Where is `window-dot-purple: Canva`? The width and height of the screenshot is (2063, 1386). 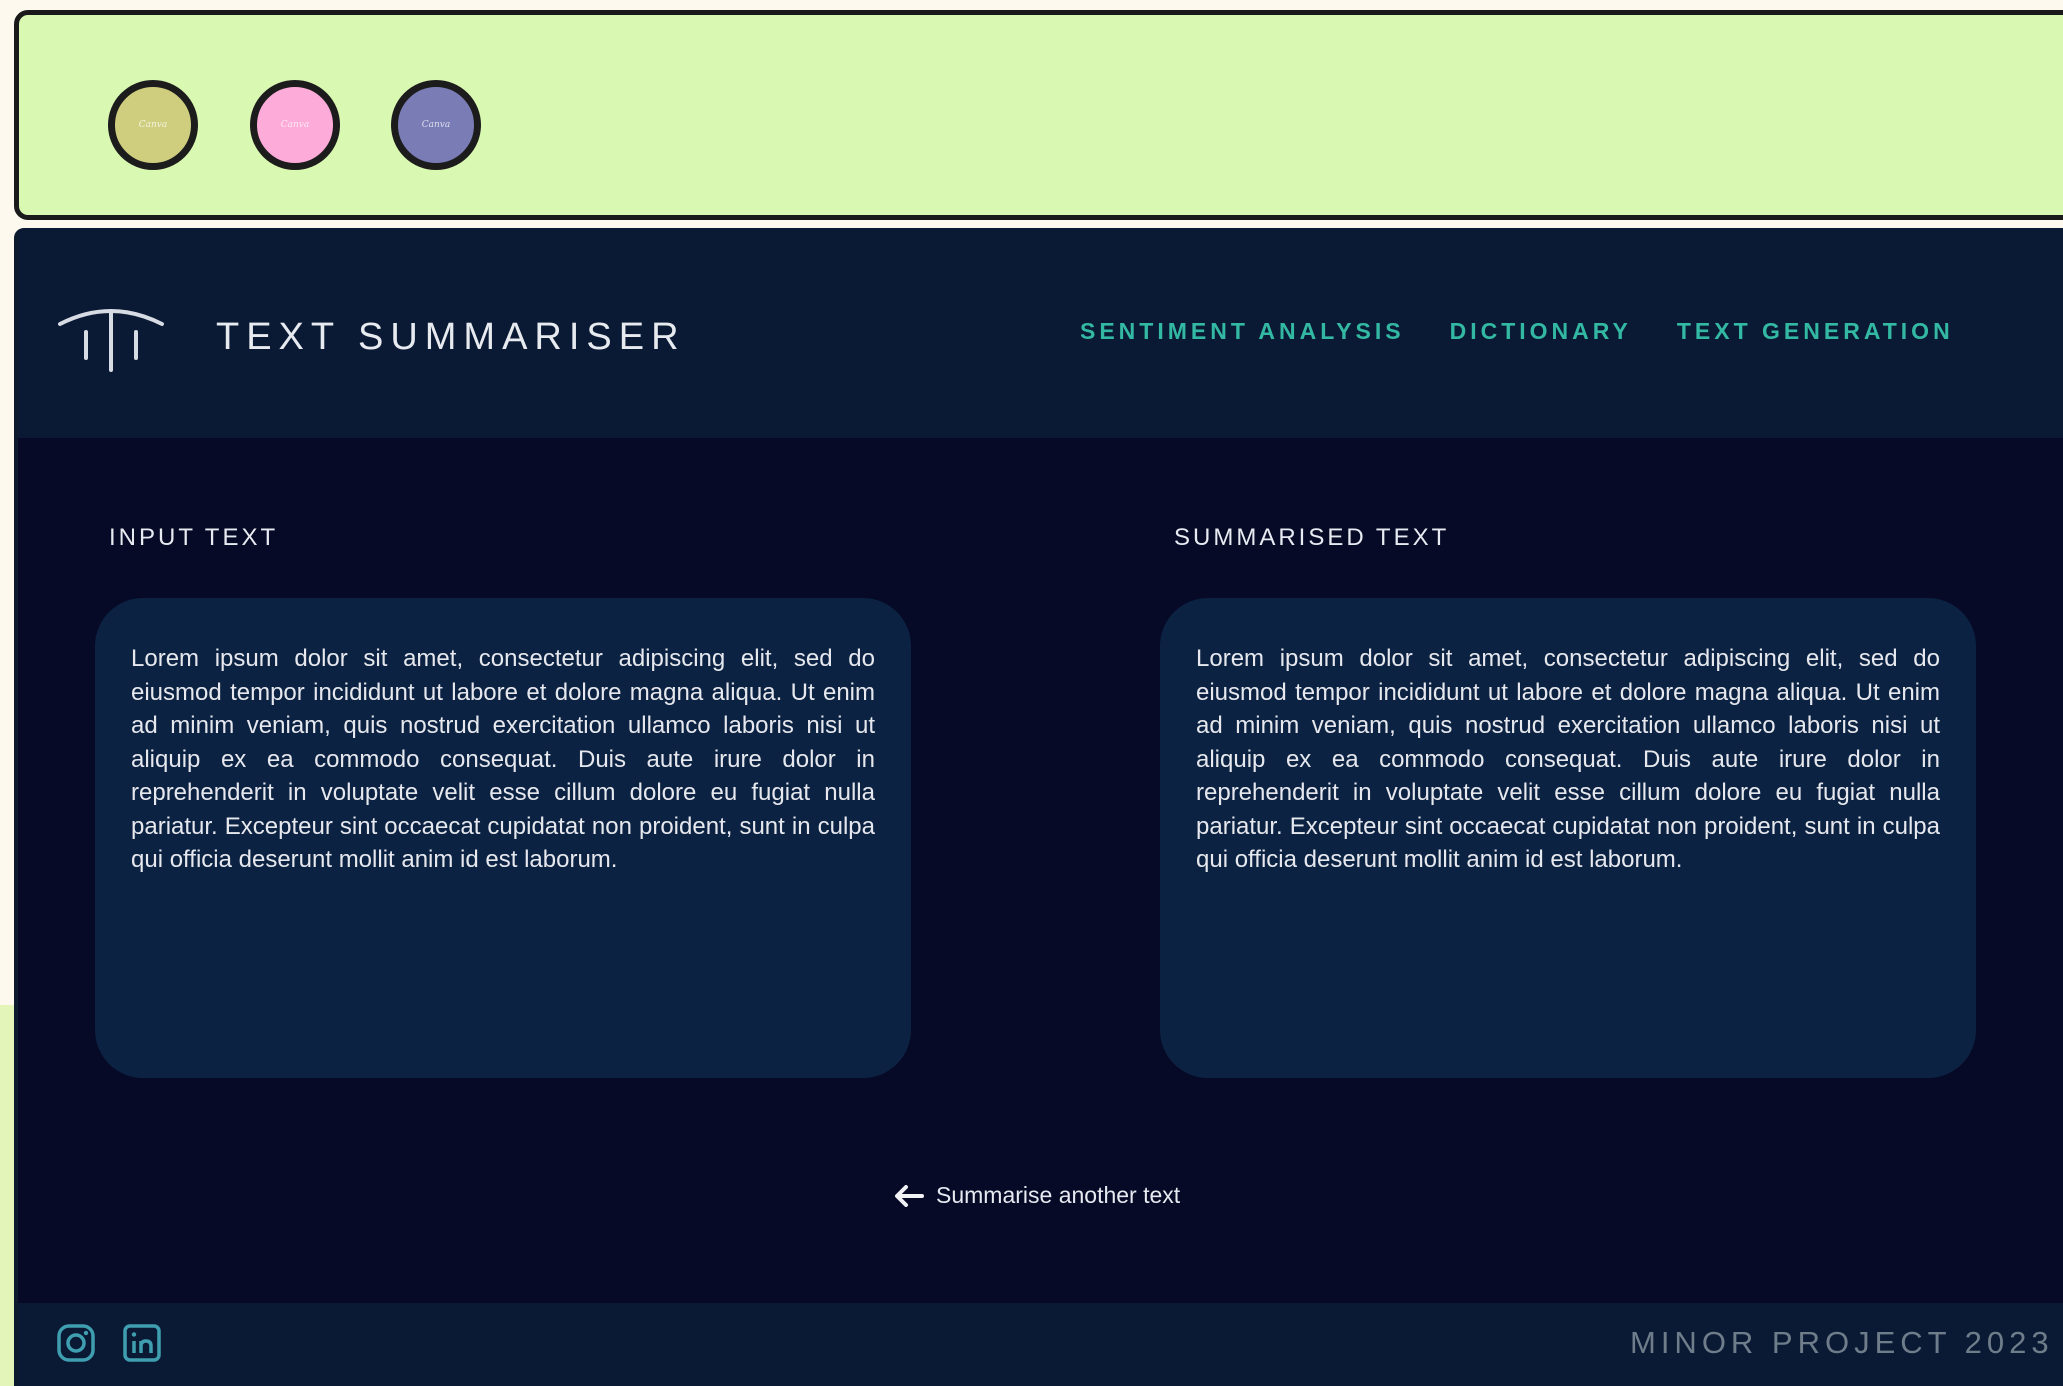
window-dot-purple: Canva is located at coordinates (436, 125).